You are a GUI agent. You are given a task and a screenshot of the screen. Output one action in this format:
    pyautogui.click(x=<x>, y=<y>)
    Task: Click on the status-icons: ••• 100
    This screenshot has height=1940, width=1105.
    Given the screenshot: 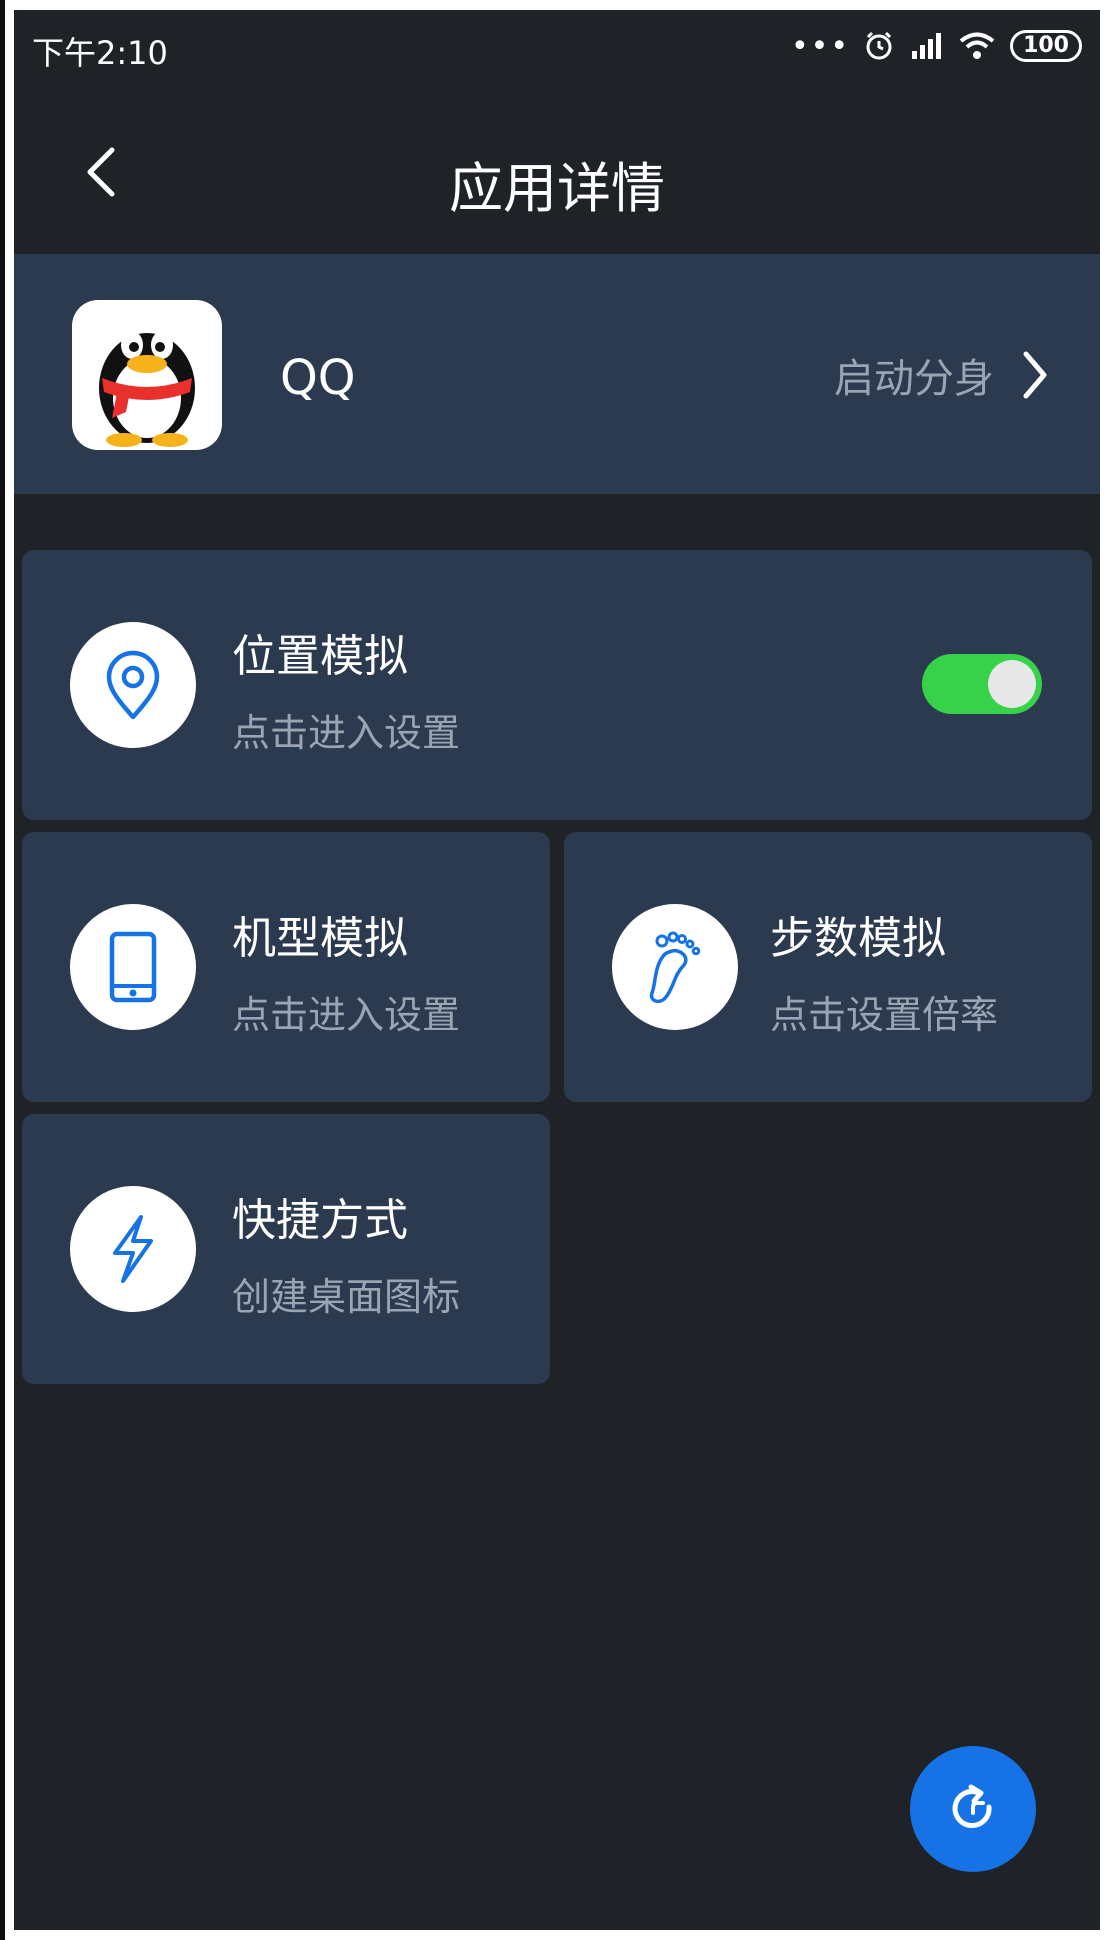 What is the action you would take?
    pyautogui.click(x=936, y=46)
    